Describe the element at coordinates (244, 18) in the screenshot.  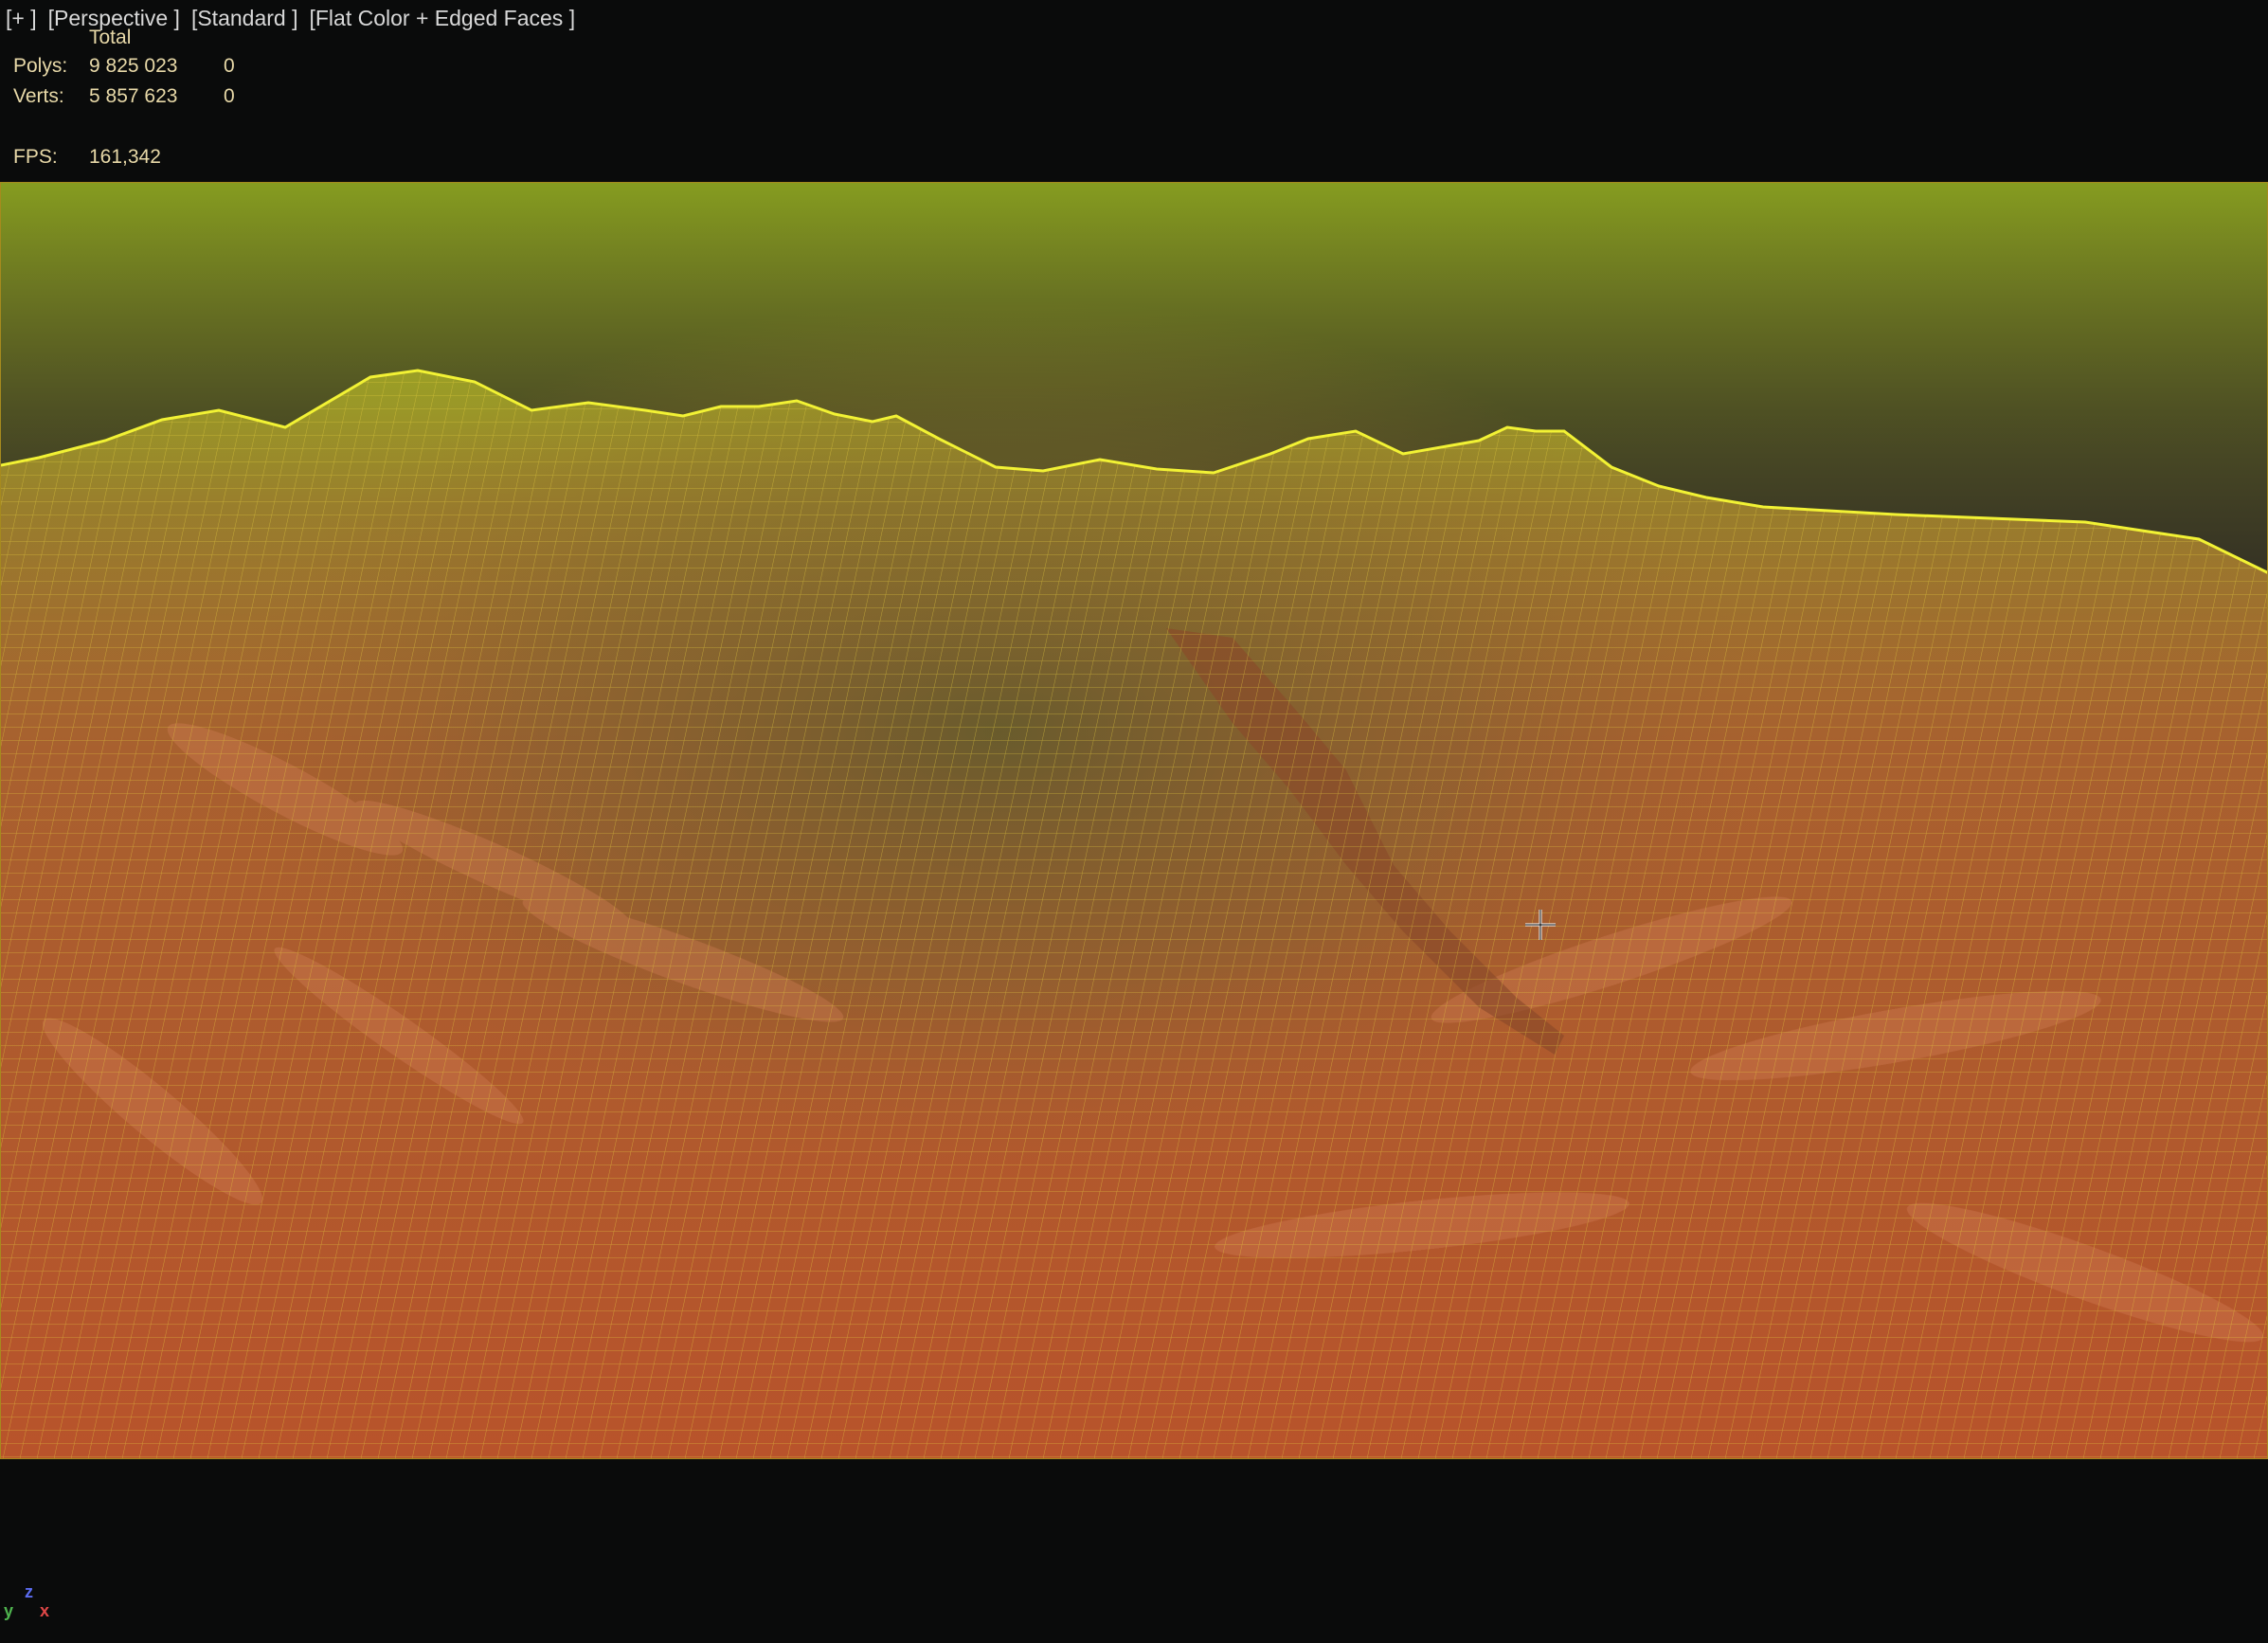
I see `viewport-shading-preset-menu: [Standard ]` at that location.